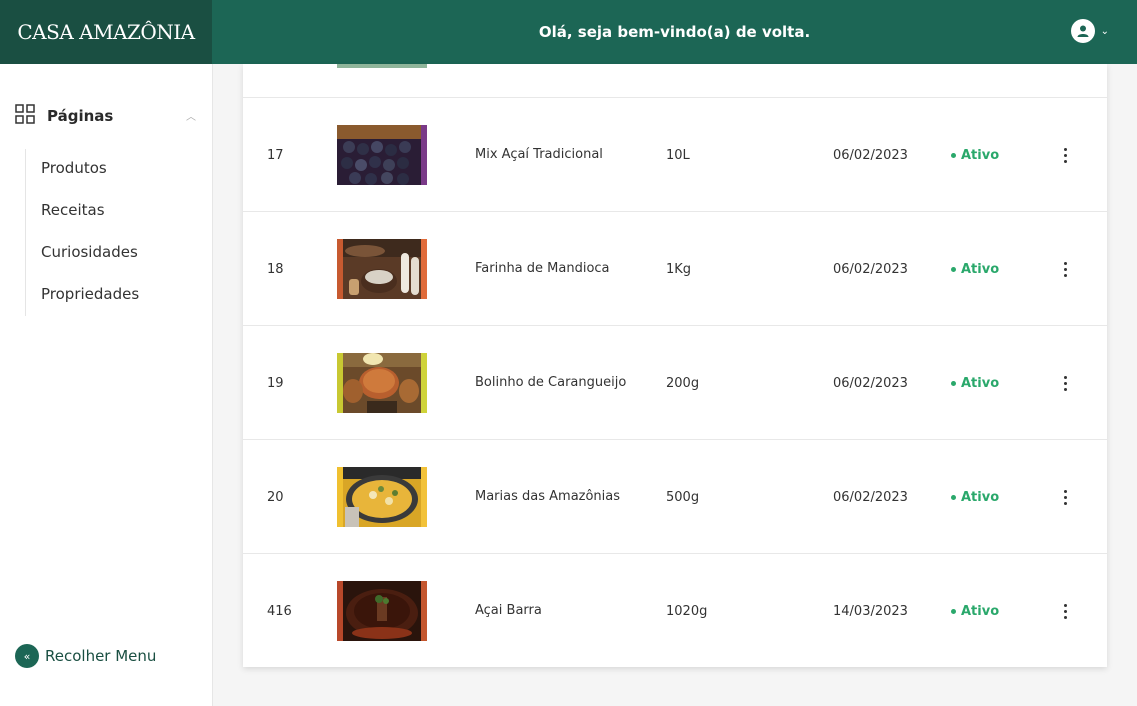 The image size is (1137, 706). Describe the element at coordinates (542, 268) in the screenshot. I see `product-name: Farinha de Mandioca` at that location.